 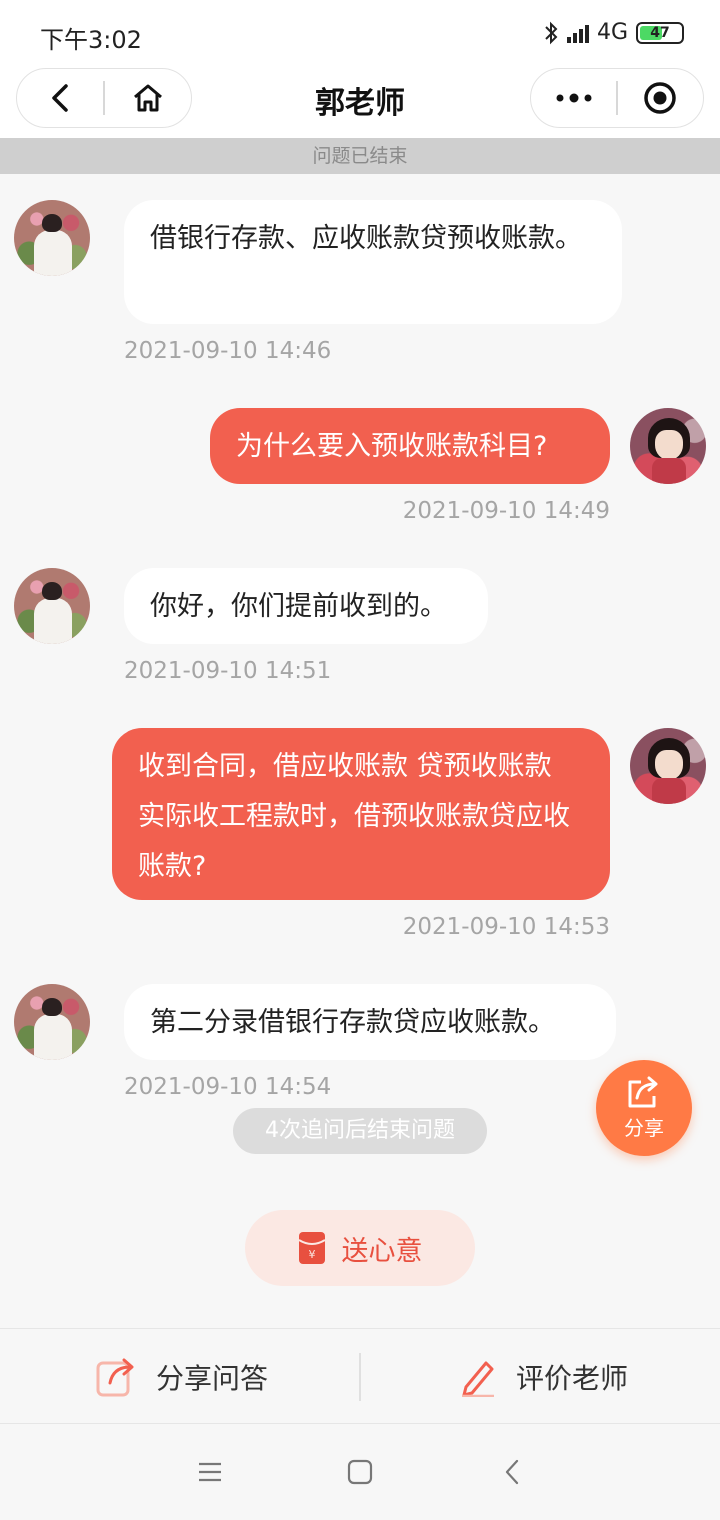 I want to click on message-bubble: 为什么要入预收账款科目?, so click(x=410, y=446).